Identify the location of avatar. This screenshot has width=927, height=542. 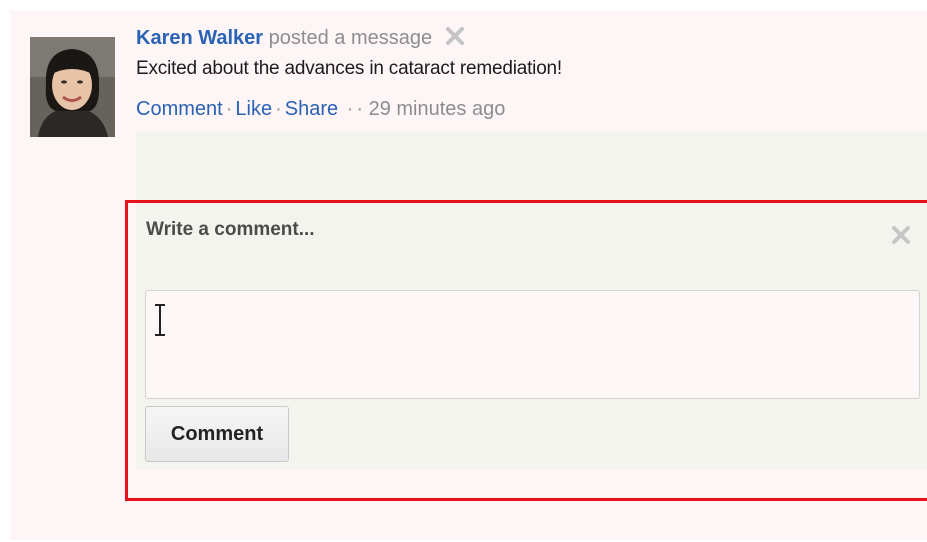
(72, 87).